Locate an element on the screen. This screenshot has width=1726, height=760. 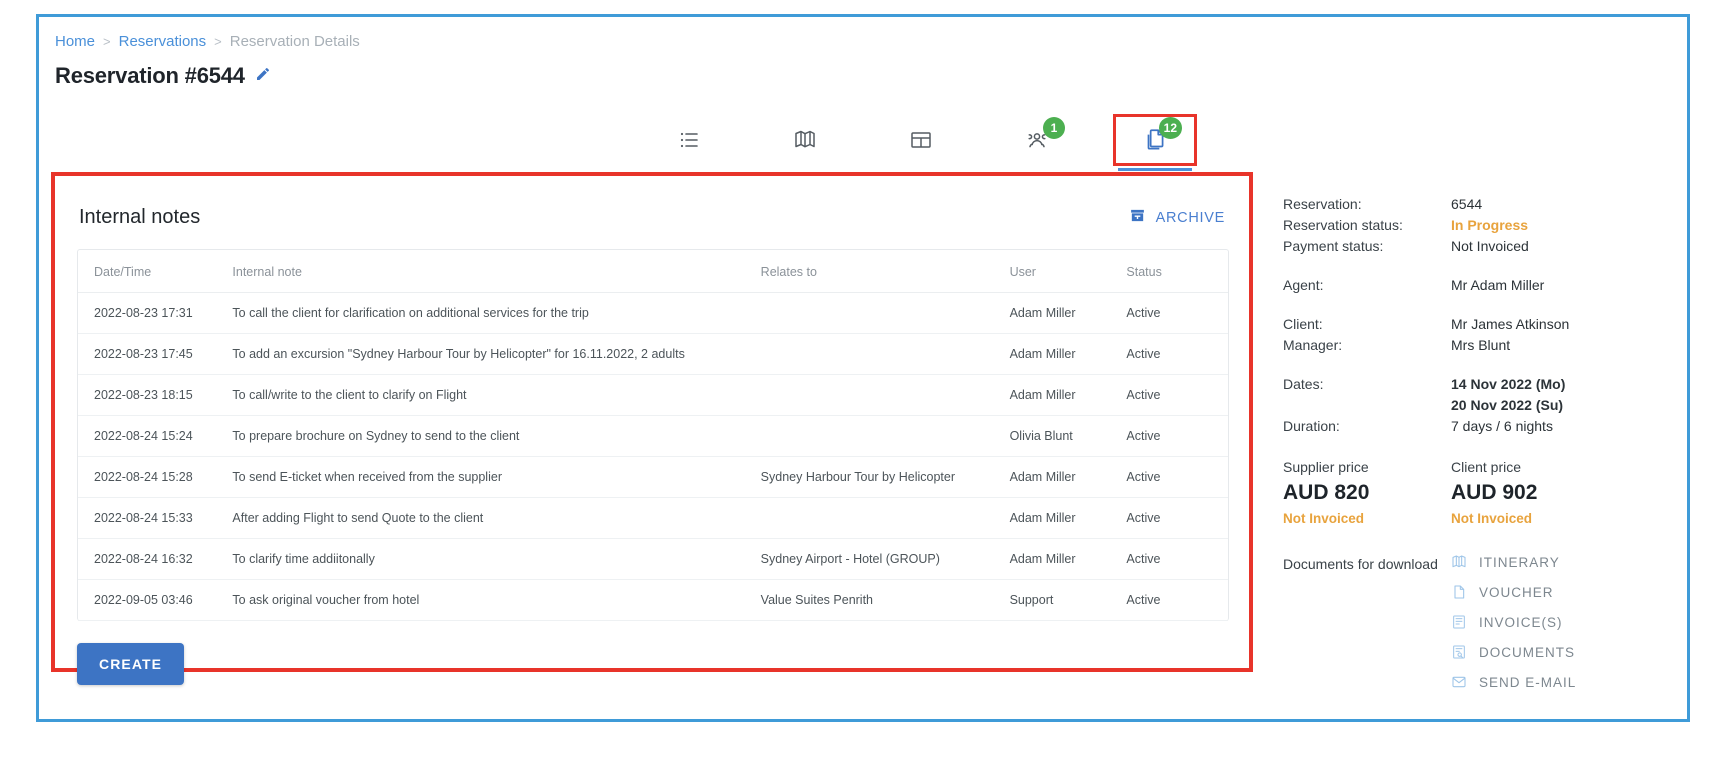
breadcrumb-reservations: Reservations is located at coordinates (163, 41).